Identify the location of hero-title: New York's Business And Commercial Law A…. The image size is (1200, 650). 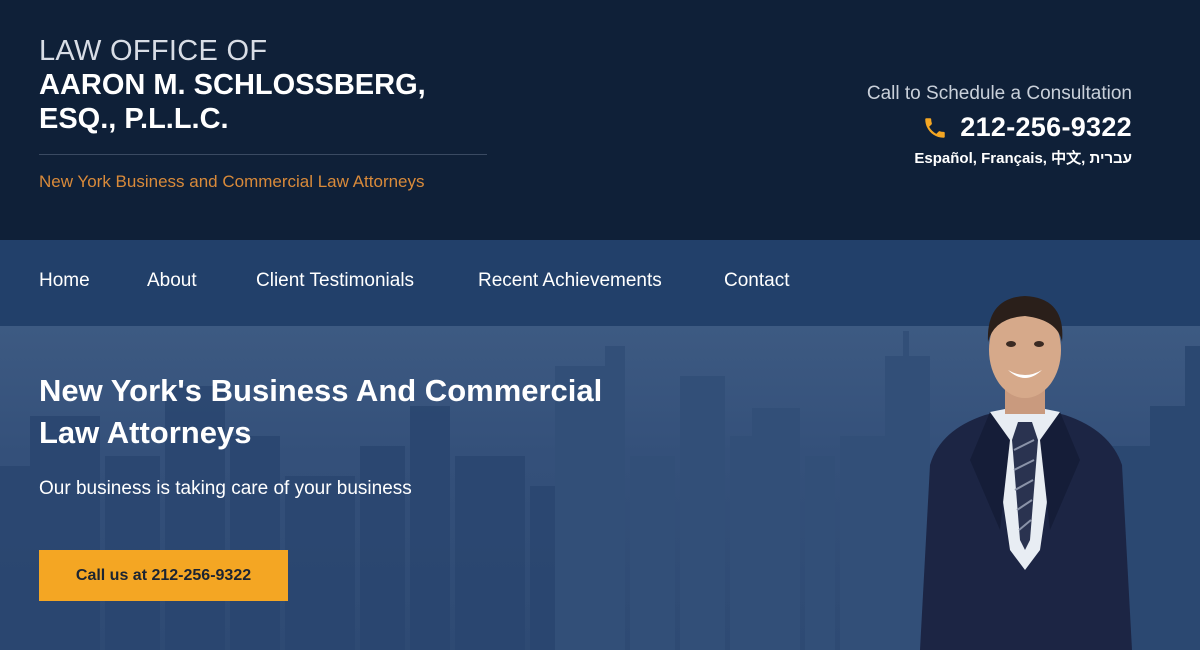
(349, 412).